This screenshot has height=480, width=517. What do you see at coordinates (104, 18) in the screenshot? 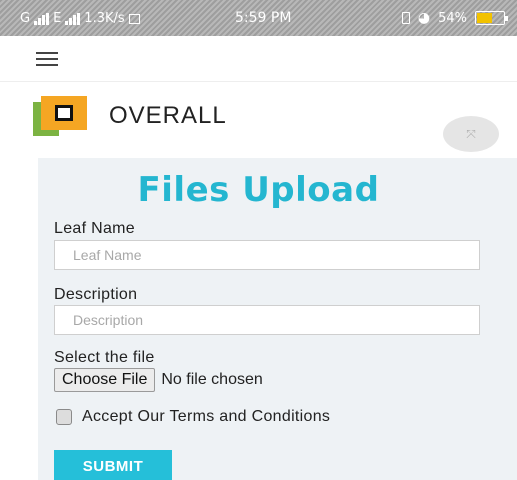
I see `net-speed: 1.3K/s` at bounding box center [104, 18].